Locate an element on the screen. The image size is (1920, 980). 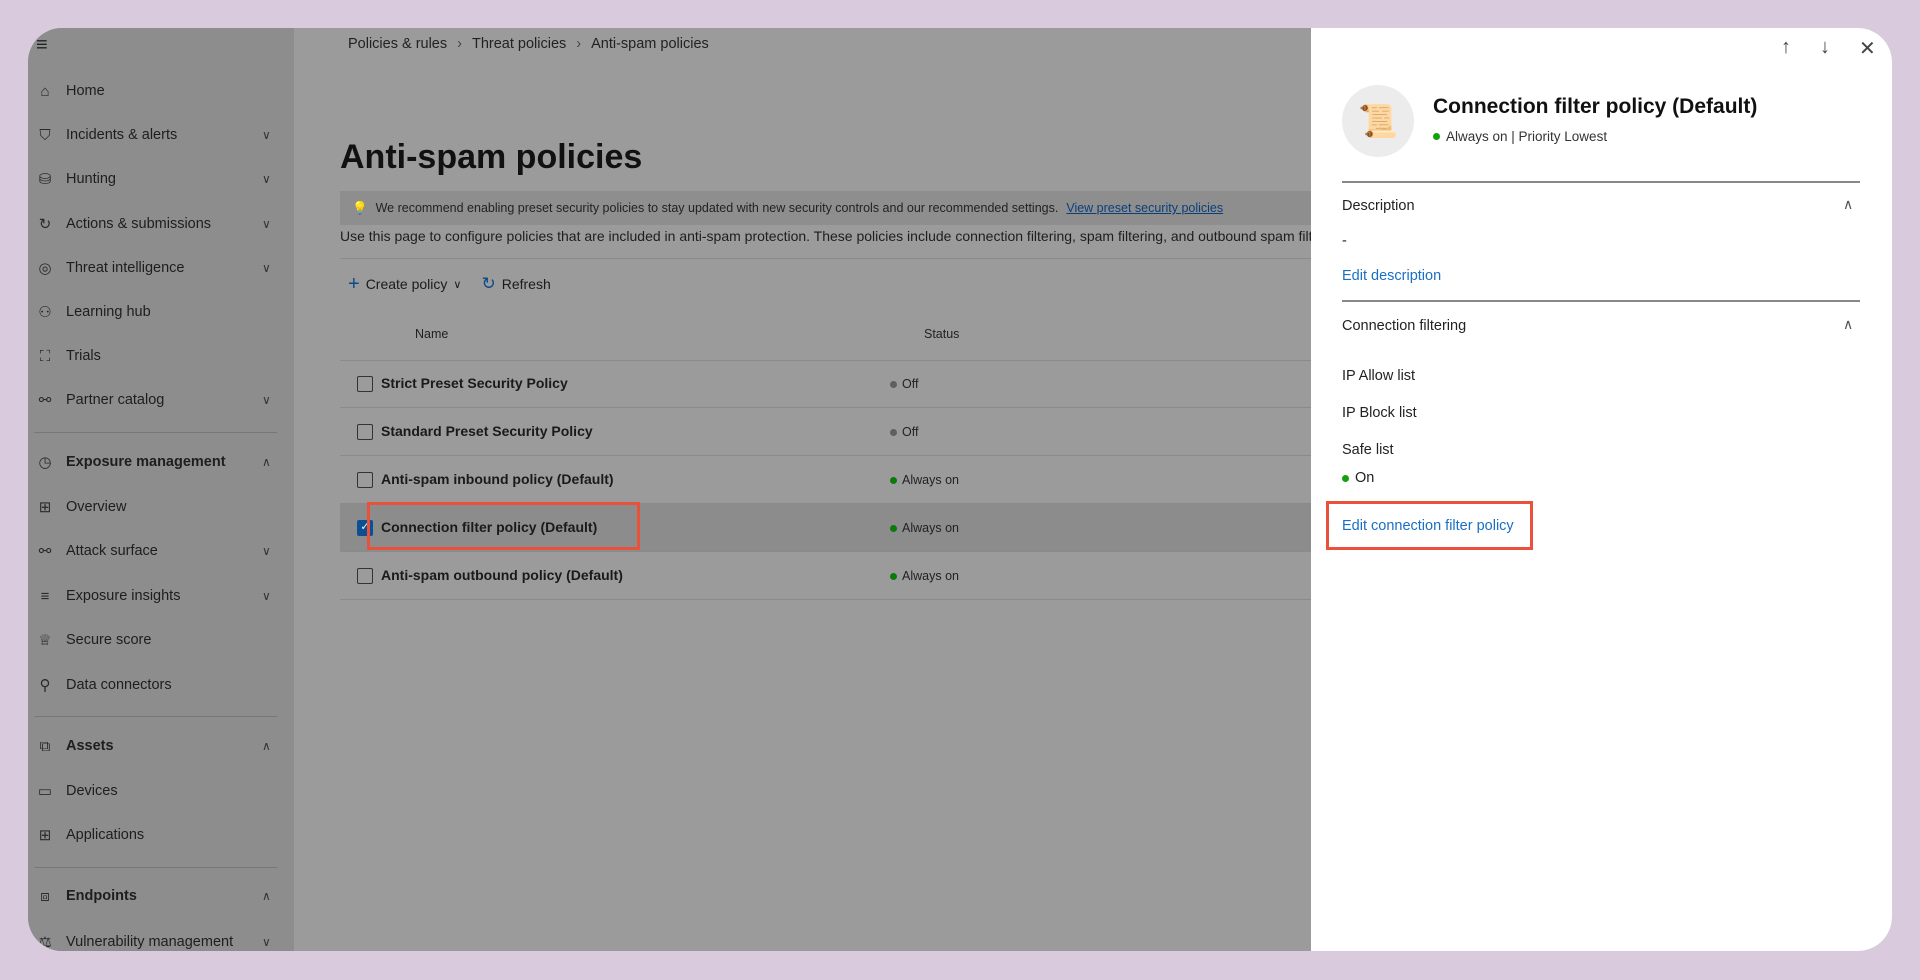
sidebar-item: ⛉ Incidents & alerts ∨ is located at coordinates (161, 135).